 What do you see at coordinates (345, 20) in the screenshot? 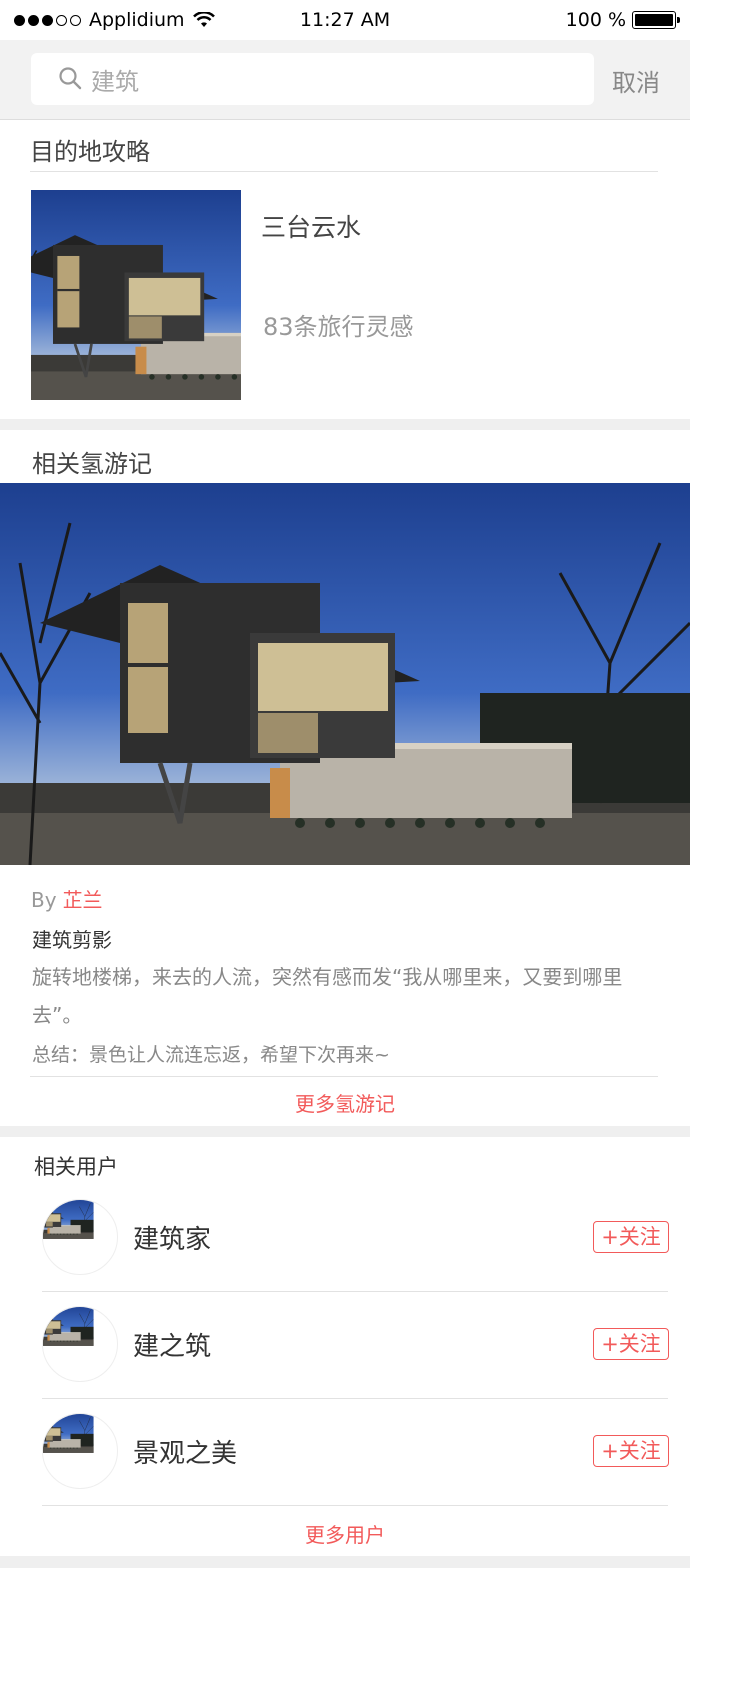
I see `status-bar: Applidium 11:27 AM 100 %` at bounding box center [345, 20].